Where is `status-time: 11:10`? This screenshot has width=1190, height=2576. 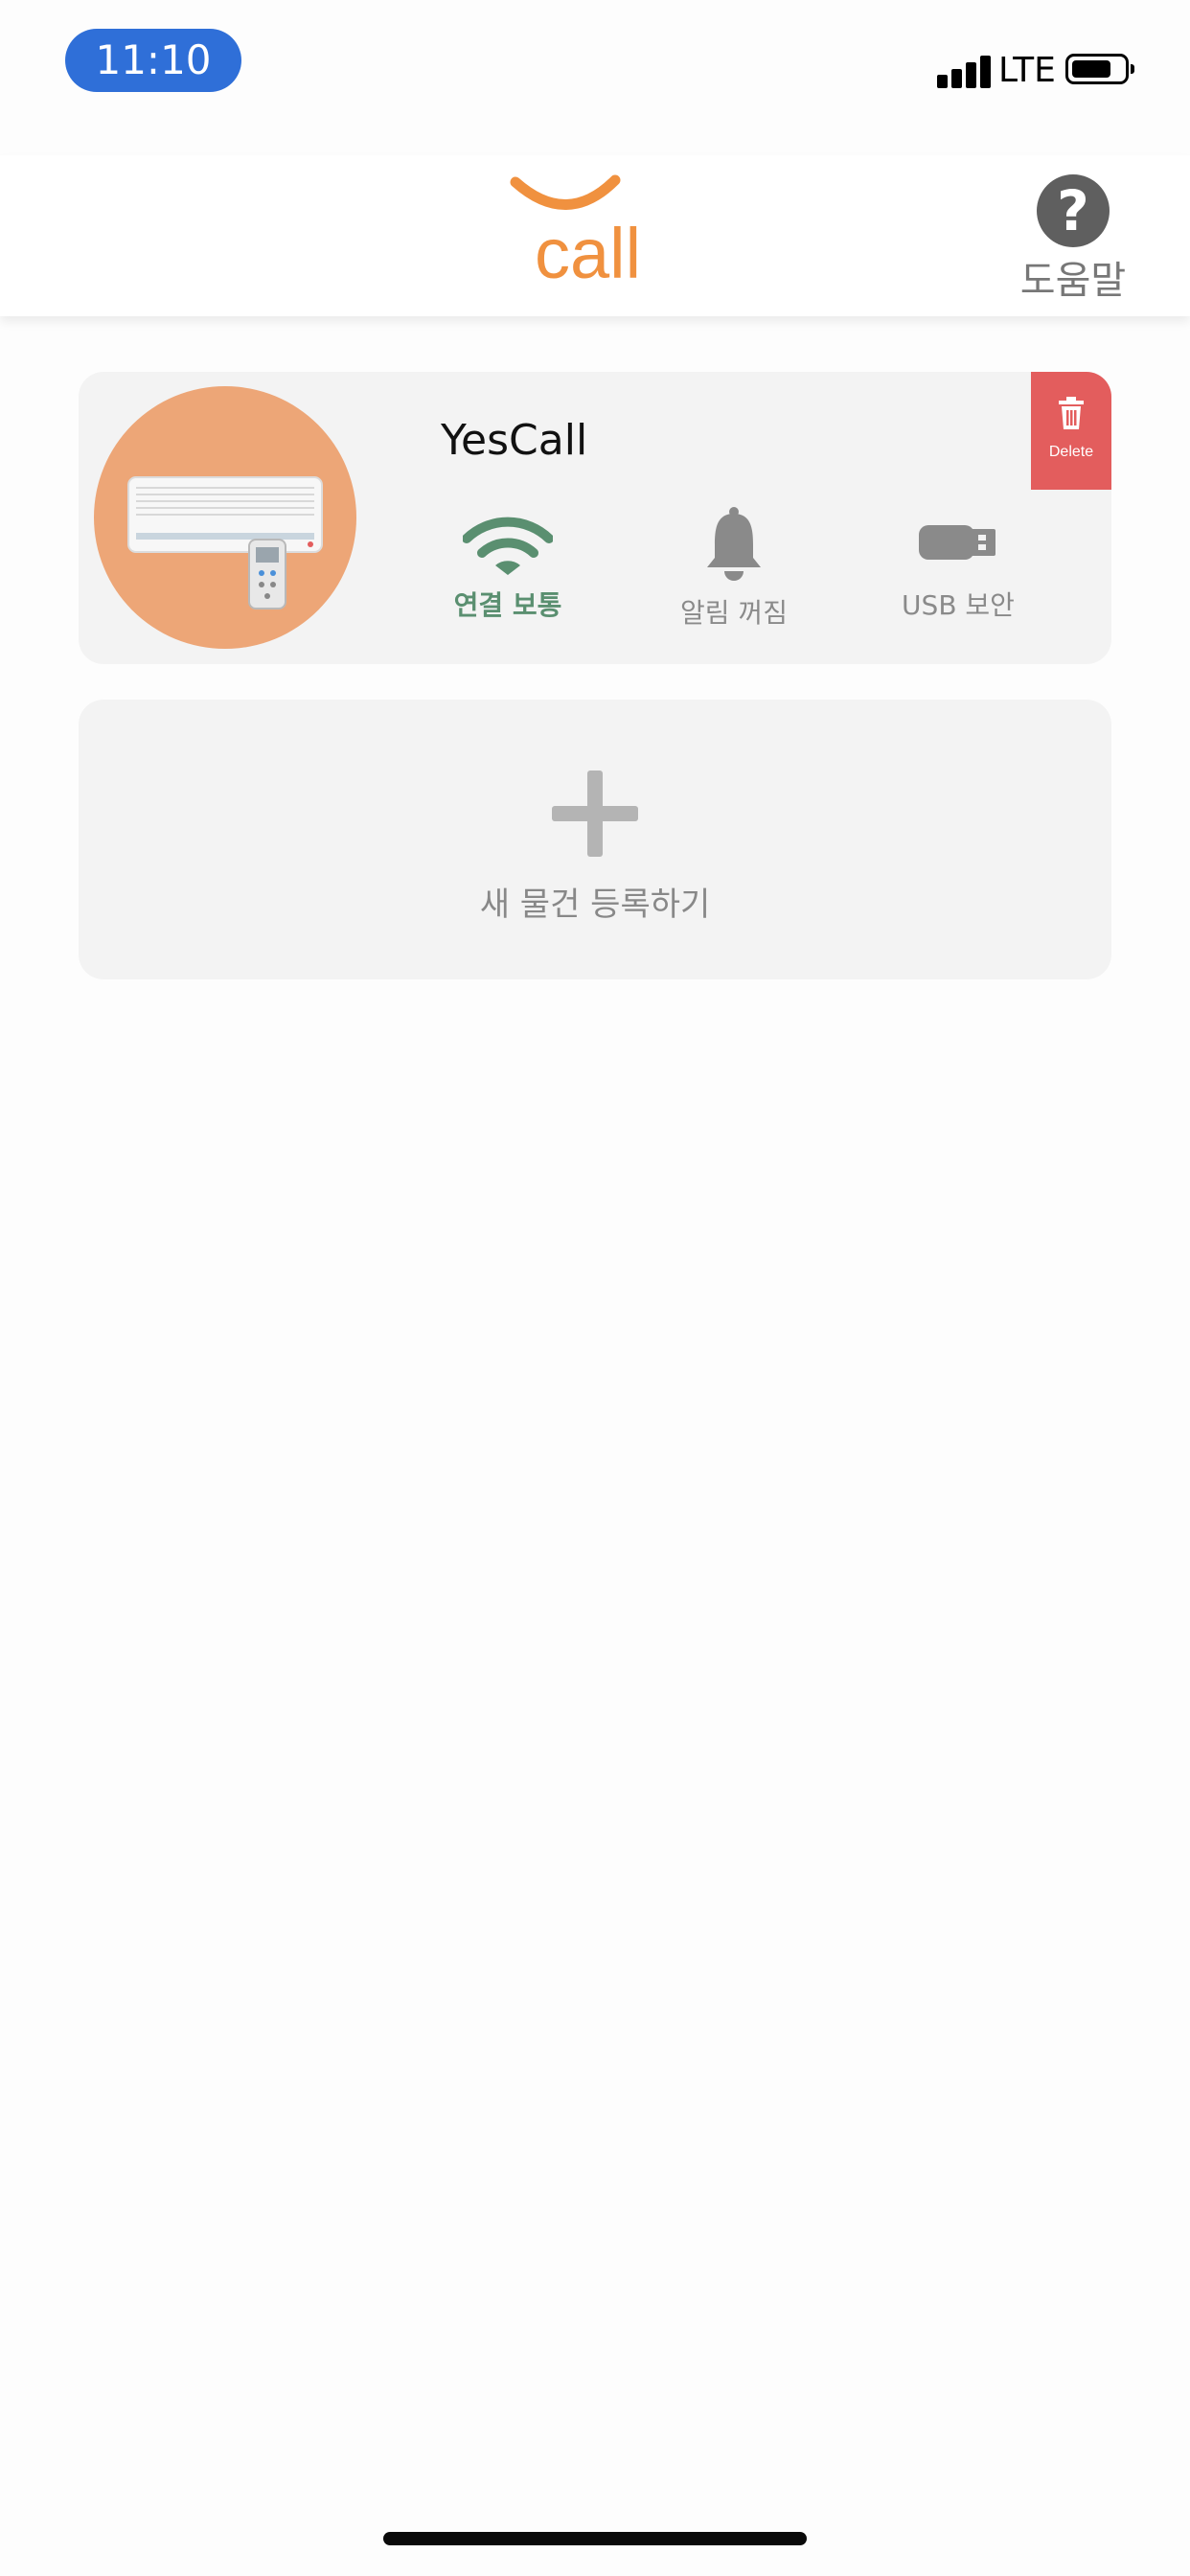 status-time: 11:10 is located at coordinates (153, 60).